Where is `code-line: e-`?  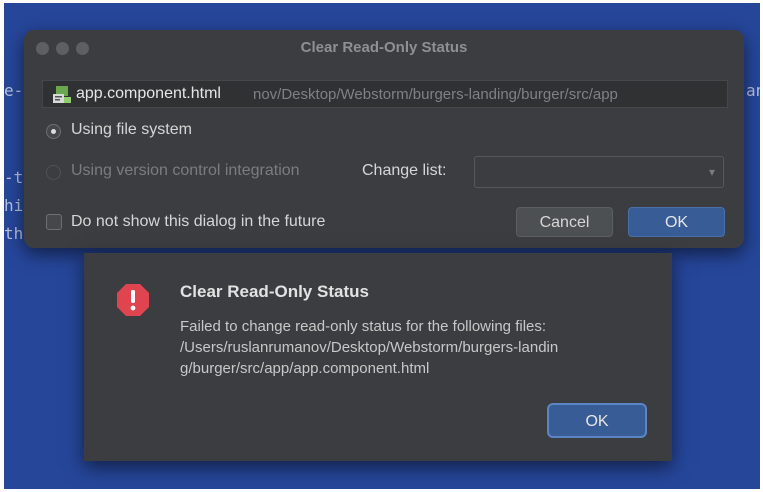 code-line: e- is located at coordinates (14, 90).